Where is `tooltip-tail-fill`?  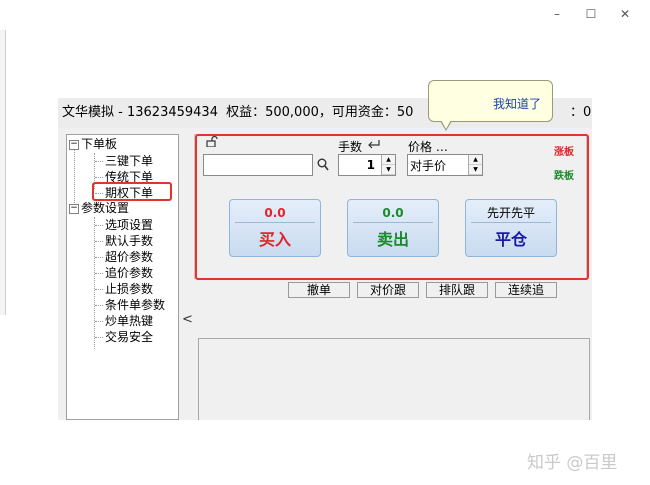
tooltip-tail-fill is located at coordinates (446, 124).